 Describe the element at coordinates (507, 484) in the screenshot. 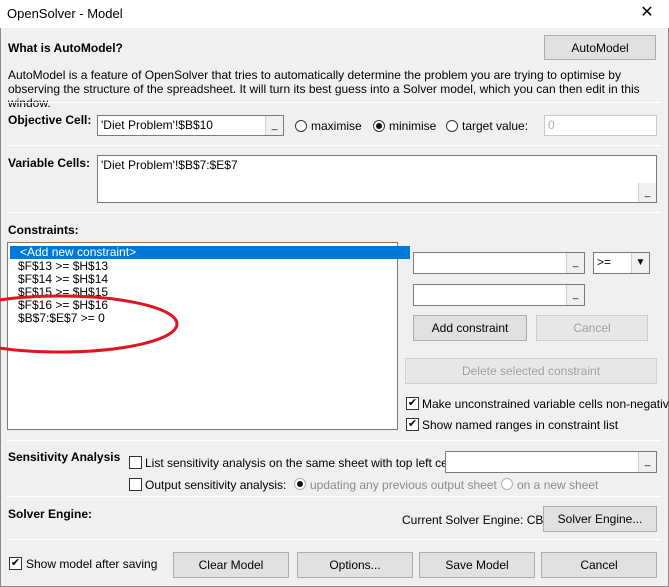

I see `new-sheet-radio` at that location.